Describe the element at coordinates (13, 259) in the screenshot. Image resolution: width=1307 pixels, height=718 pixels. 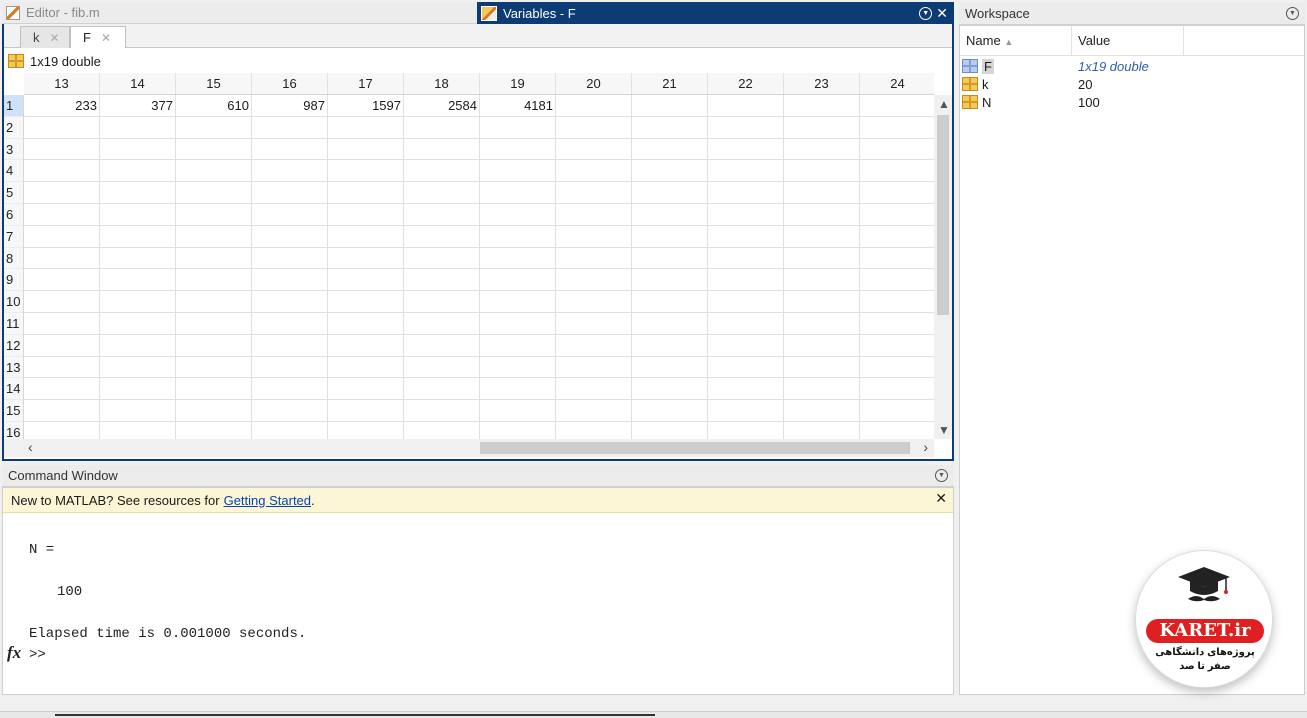
I see `row-header: 8` at that location.